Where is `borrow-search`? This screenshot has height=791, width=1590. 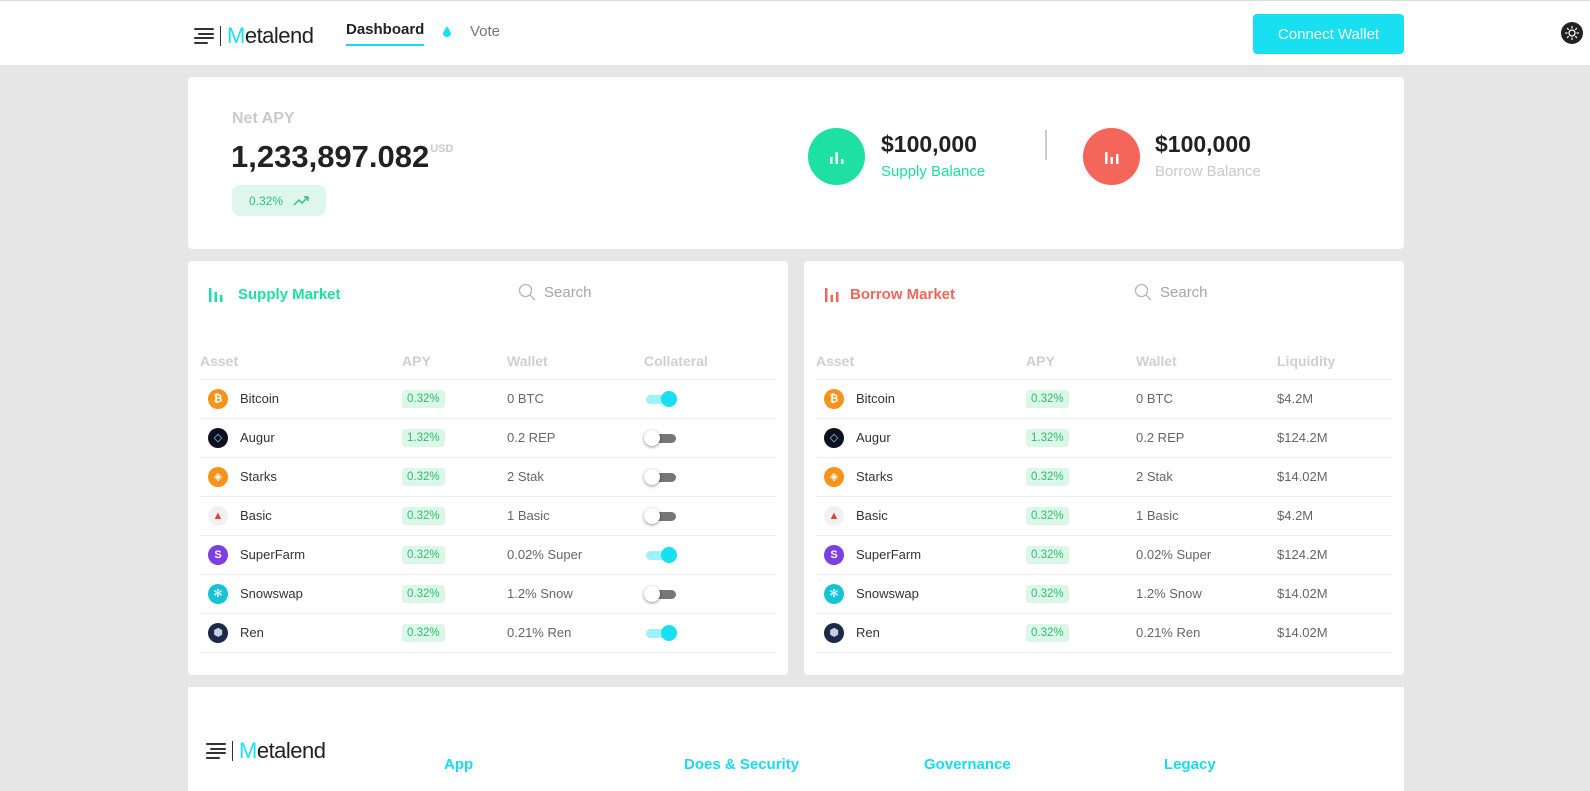
borrow-search is located at coordinates (1247, 292).